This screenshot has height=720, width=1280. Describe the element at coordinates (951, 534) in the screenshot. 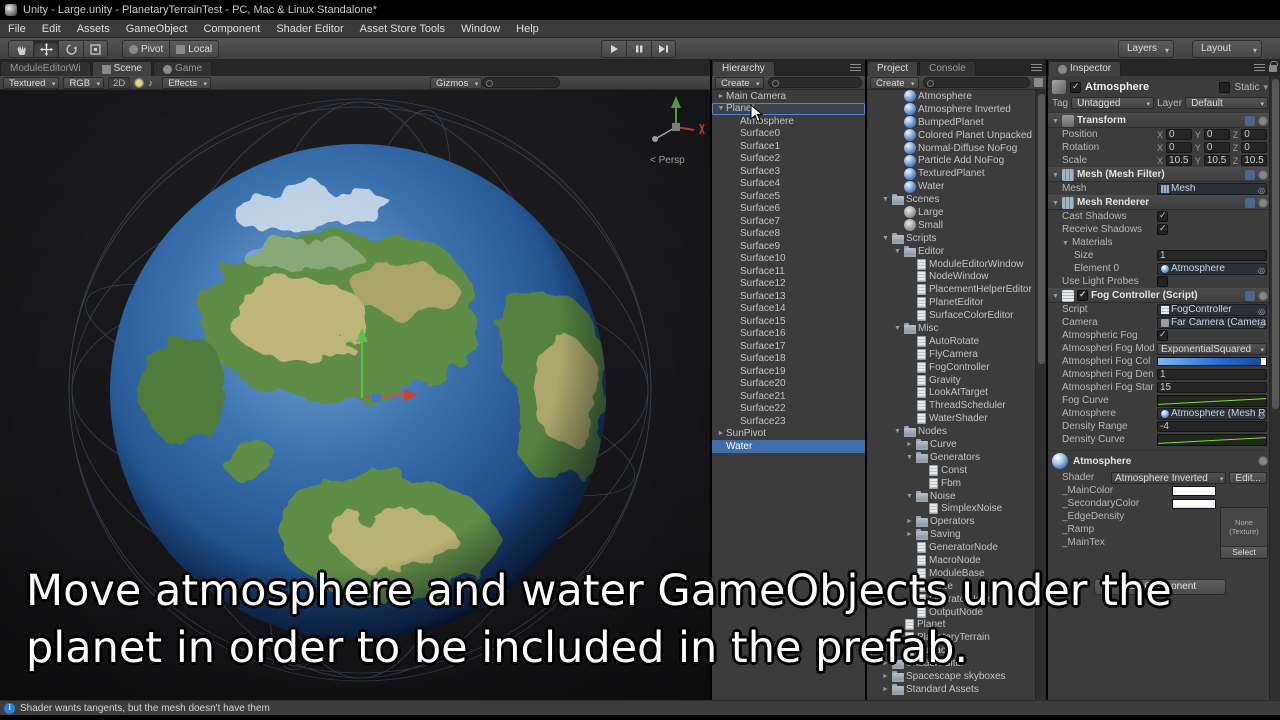

I see `project-row: ► Saving` at that location.